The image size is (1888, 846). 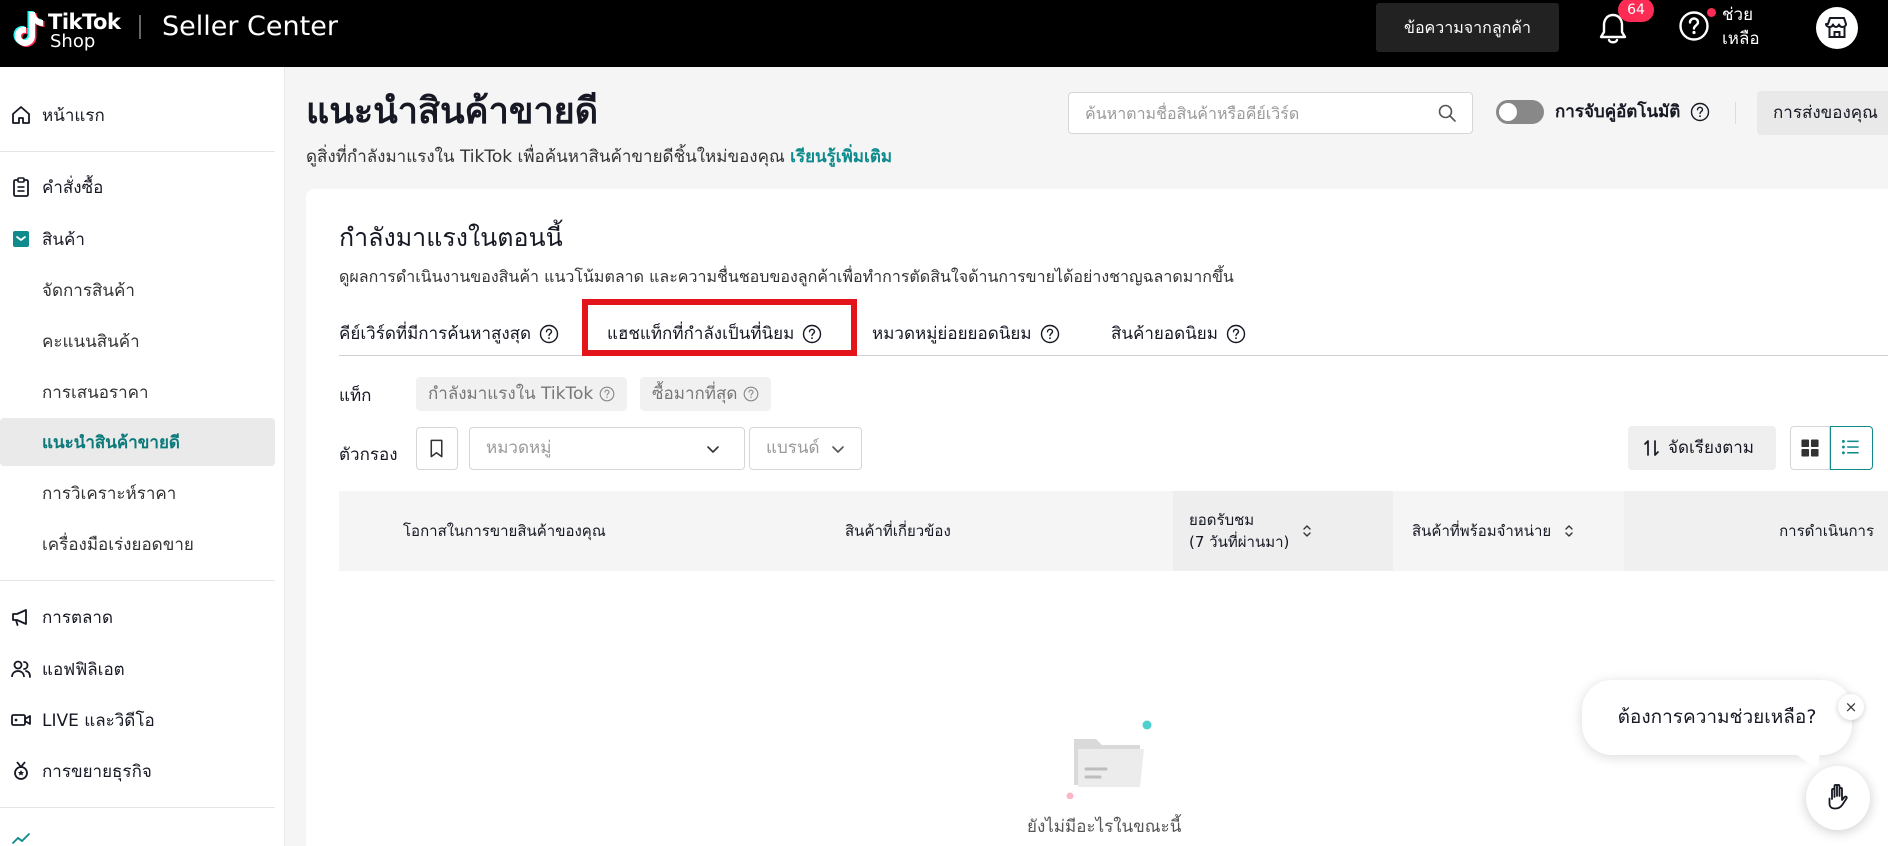 I want to click on product-box-icon, so click(x=21, y=239).